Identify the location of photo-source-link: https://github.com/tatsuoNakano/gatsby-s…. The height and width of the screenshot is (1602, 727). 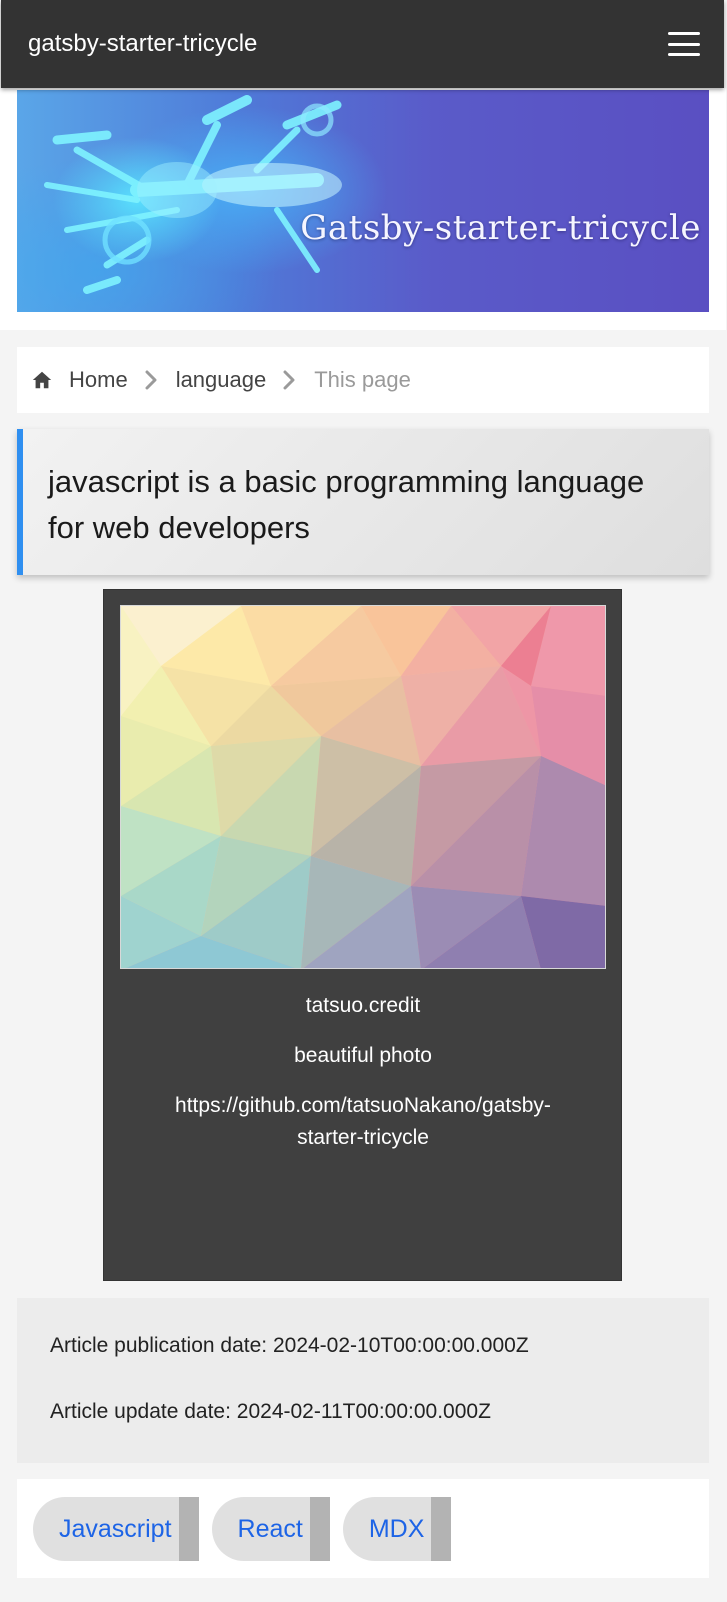
(363, 1122).